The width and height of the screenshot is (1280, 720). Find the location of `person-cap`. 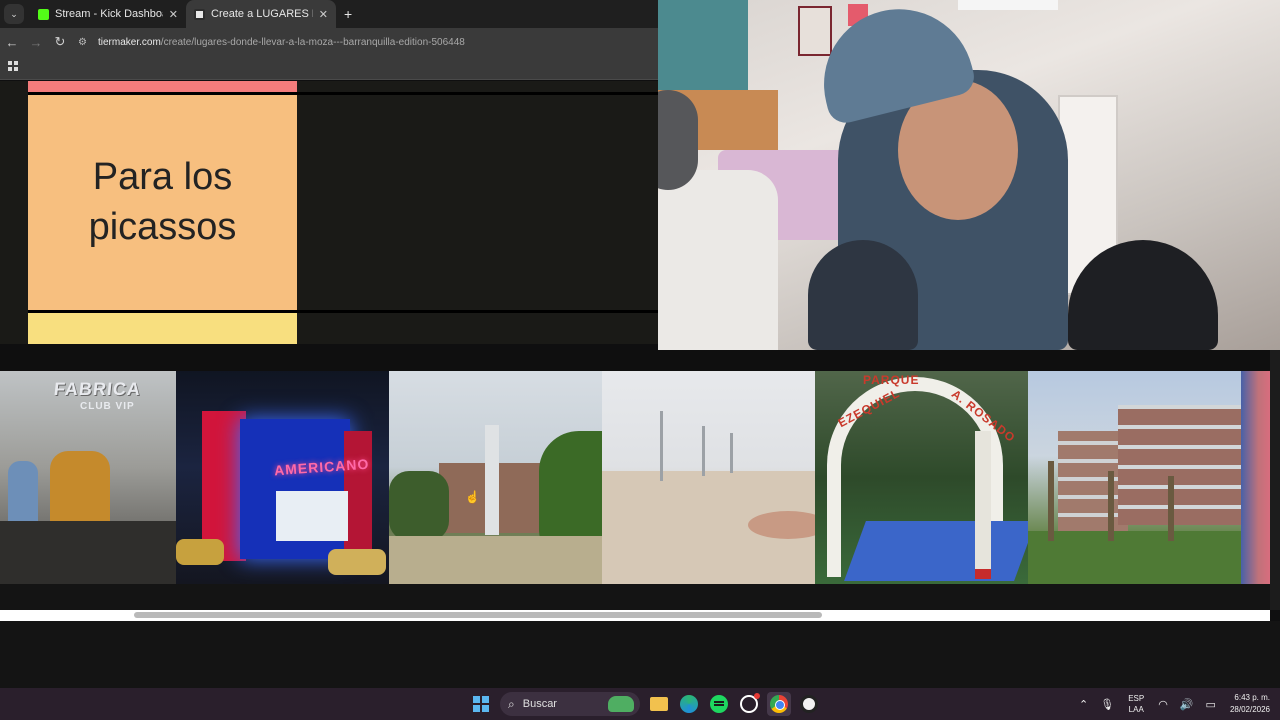

person-cap is located at coordinates (863, 295).